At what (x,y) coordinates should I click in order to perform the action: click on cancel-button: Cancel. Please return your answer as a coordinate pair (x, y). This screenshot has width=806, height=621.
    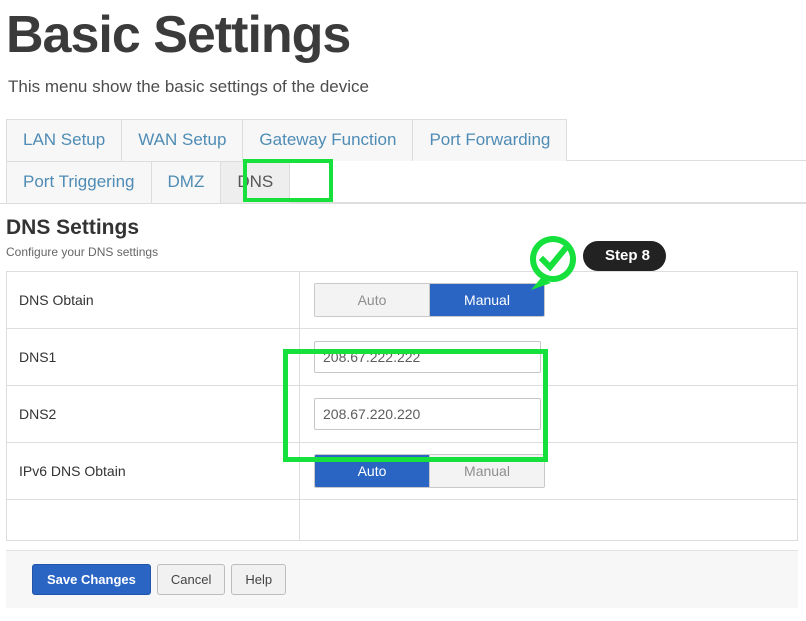
    Looking at the image, I should click on (191, 579).